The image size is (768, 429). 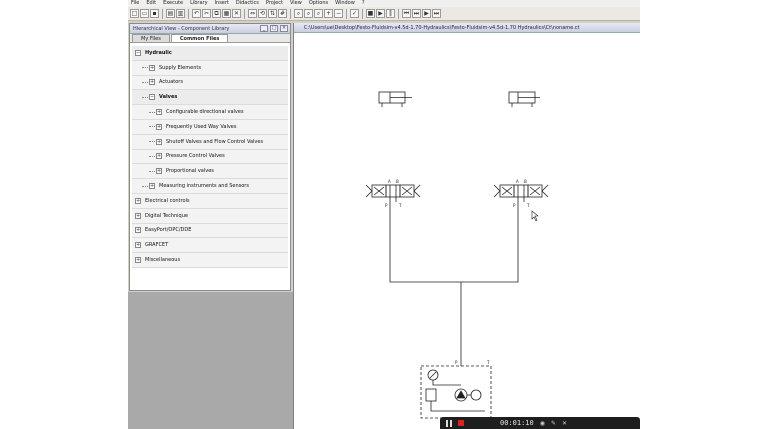 What do you see at coordinates (461, 423) in the screenshot?
I see `recorder-stop-icon` at bounding box center [461, 423].